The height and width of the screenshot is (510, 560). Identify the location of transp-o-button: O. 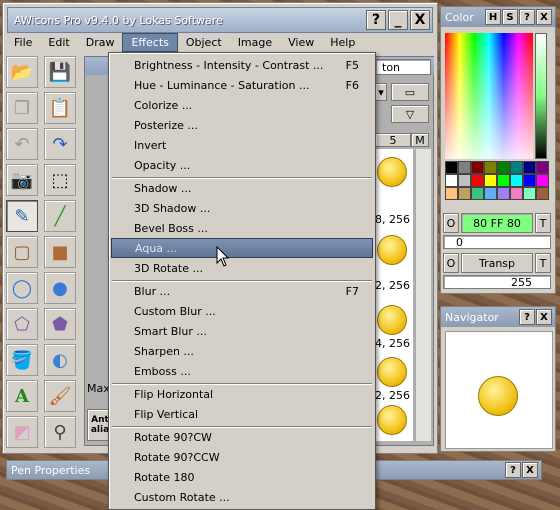
(451, 263).